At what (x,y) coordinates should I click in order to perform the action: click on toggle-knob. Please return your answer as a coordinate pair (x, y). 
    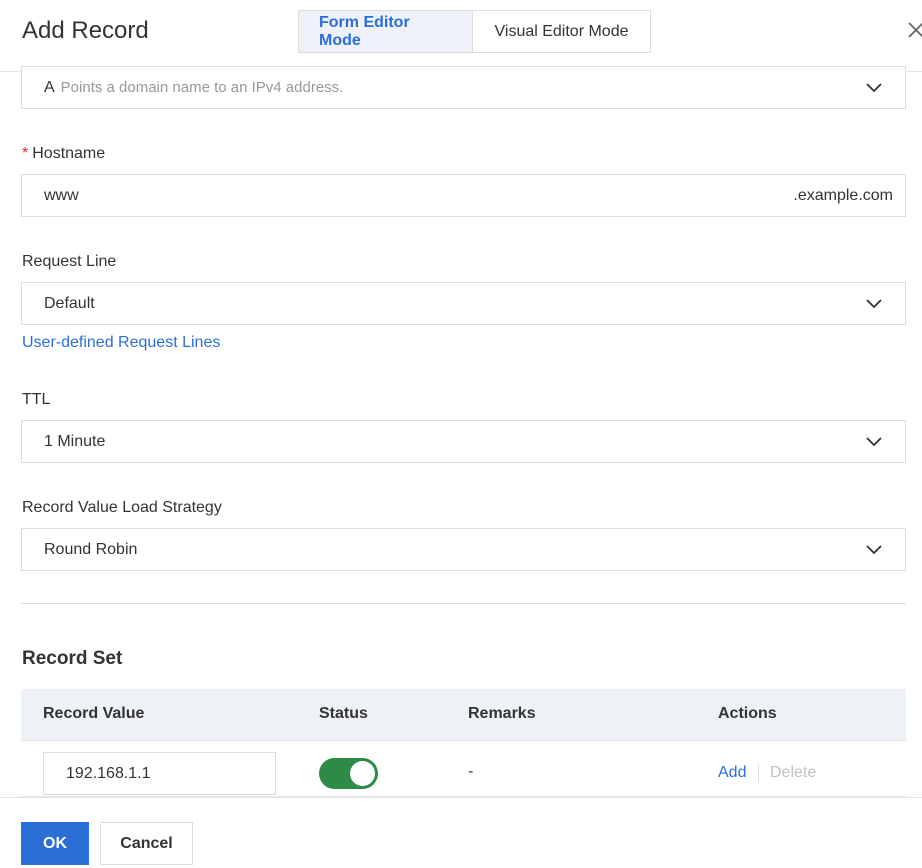
    Looking at the image, I should click on (362, 773).